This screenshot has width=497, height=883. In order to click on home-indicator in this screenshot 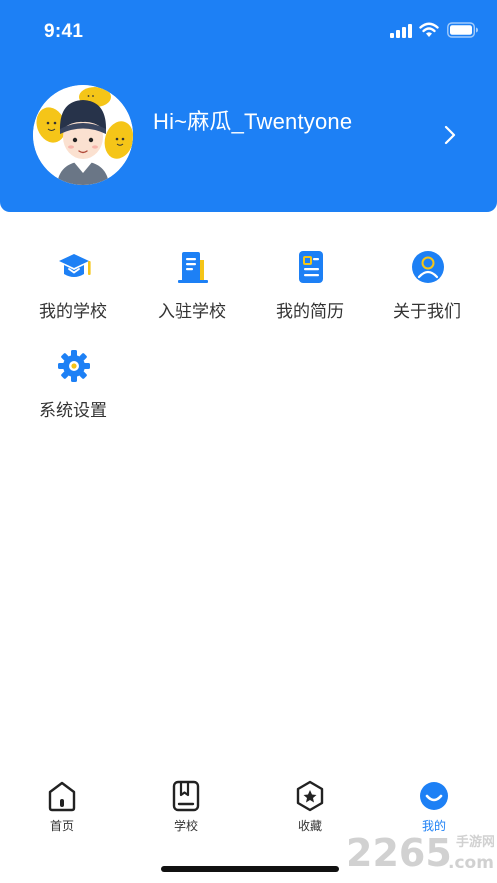, I will do `click(250, 869)`.